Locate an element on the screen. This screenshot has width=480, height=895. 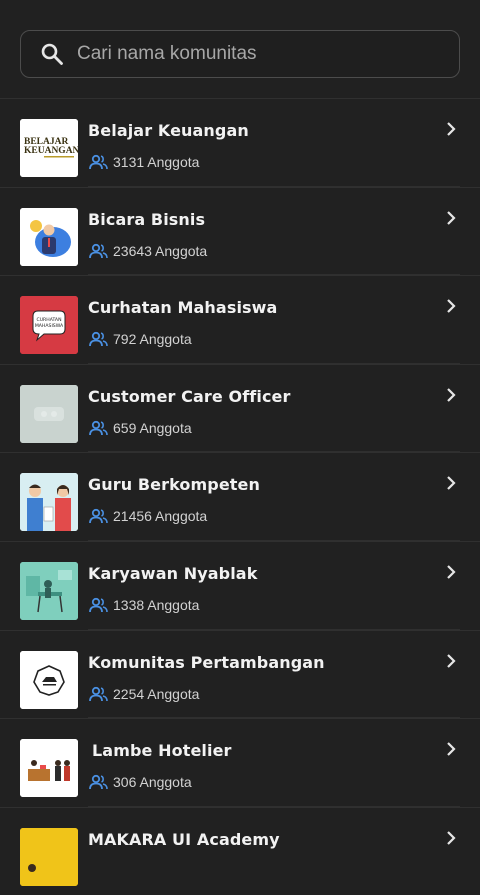
member-count: 792 Anggota is located at coordinates (140, 339).